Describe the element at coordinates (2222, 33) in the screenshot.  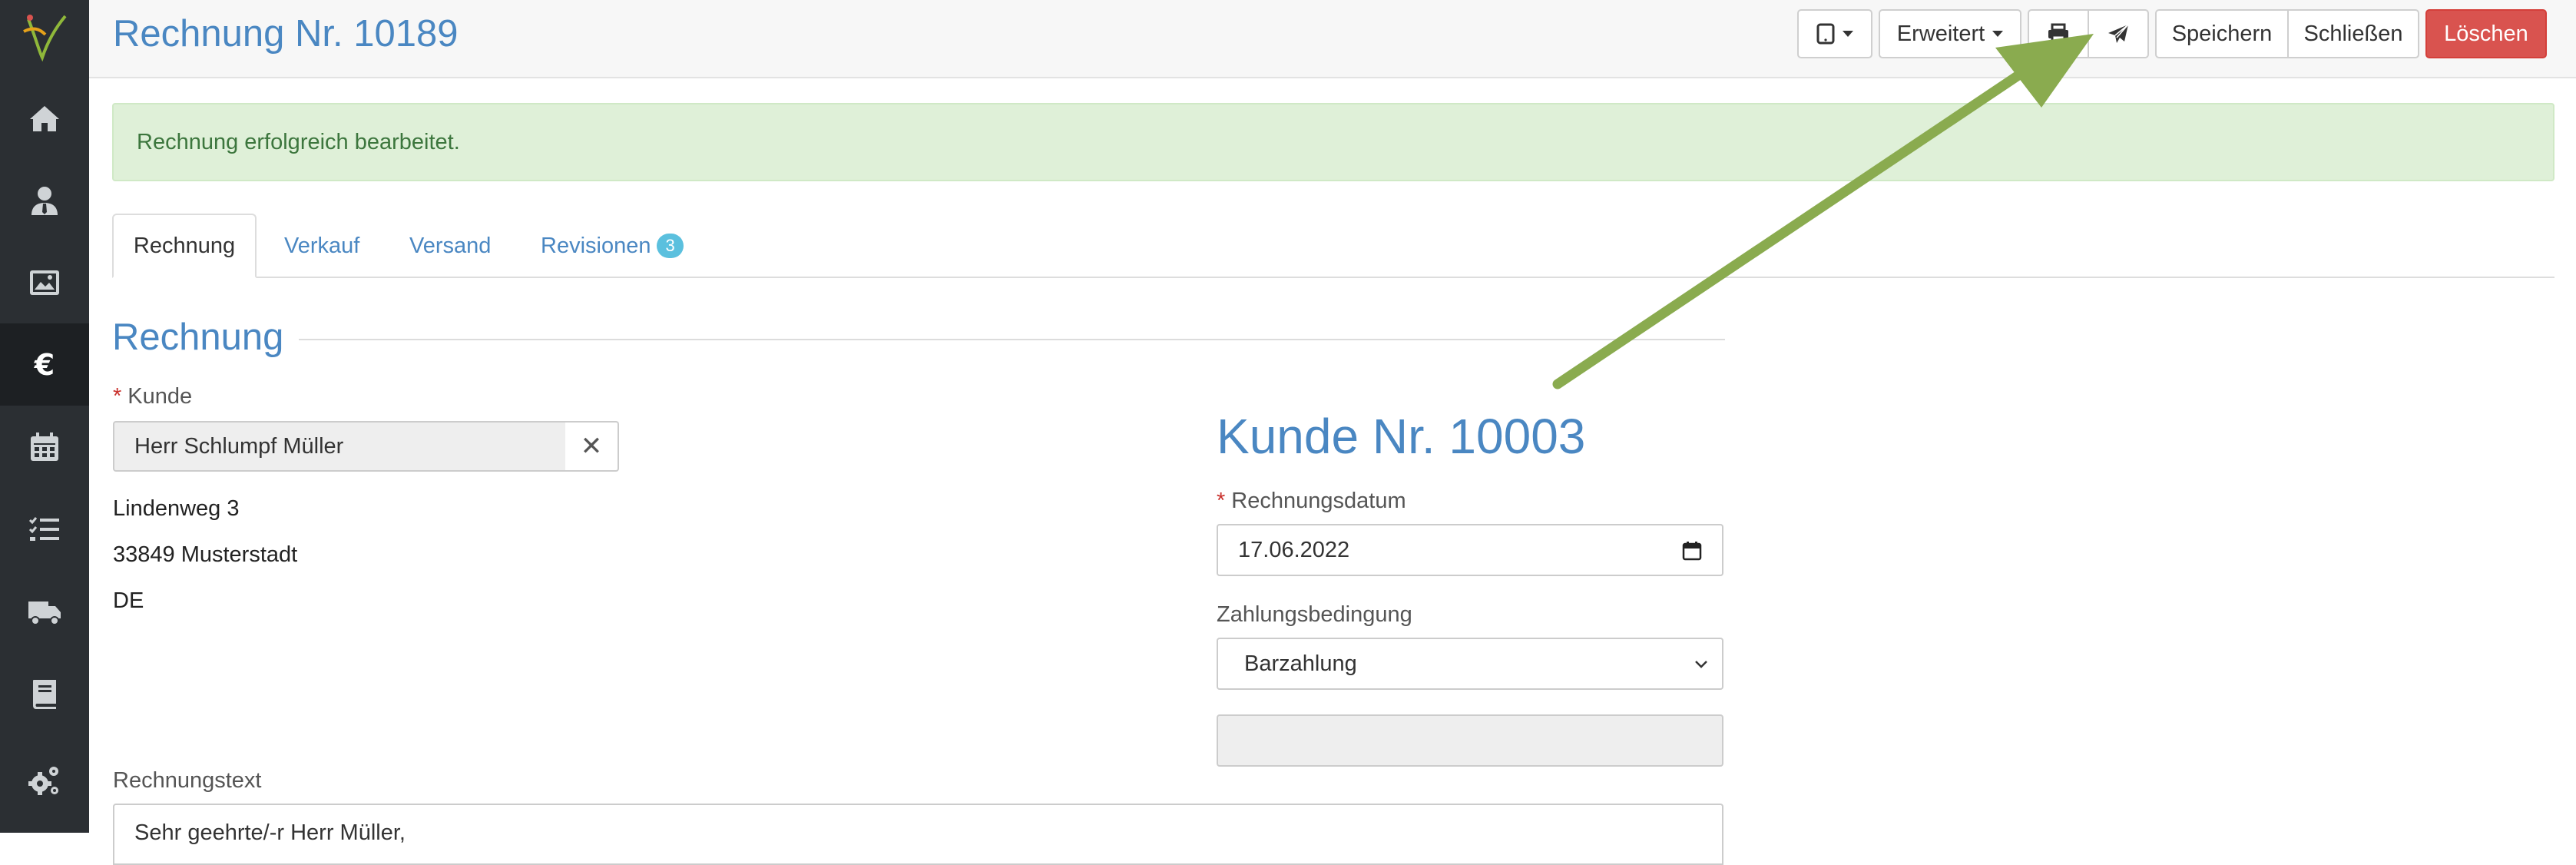
I see `save-button: Speichern` at that location.